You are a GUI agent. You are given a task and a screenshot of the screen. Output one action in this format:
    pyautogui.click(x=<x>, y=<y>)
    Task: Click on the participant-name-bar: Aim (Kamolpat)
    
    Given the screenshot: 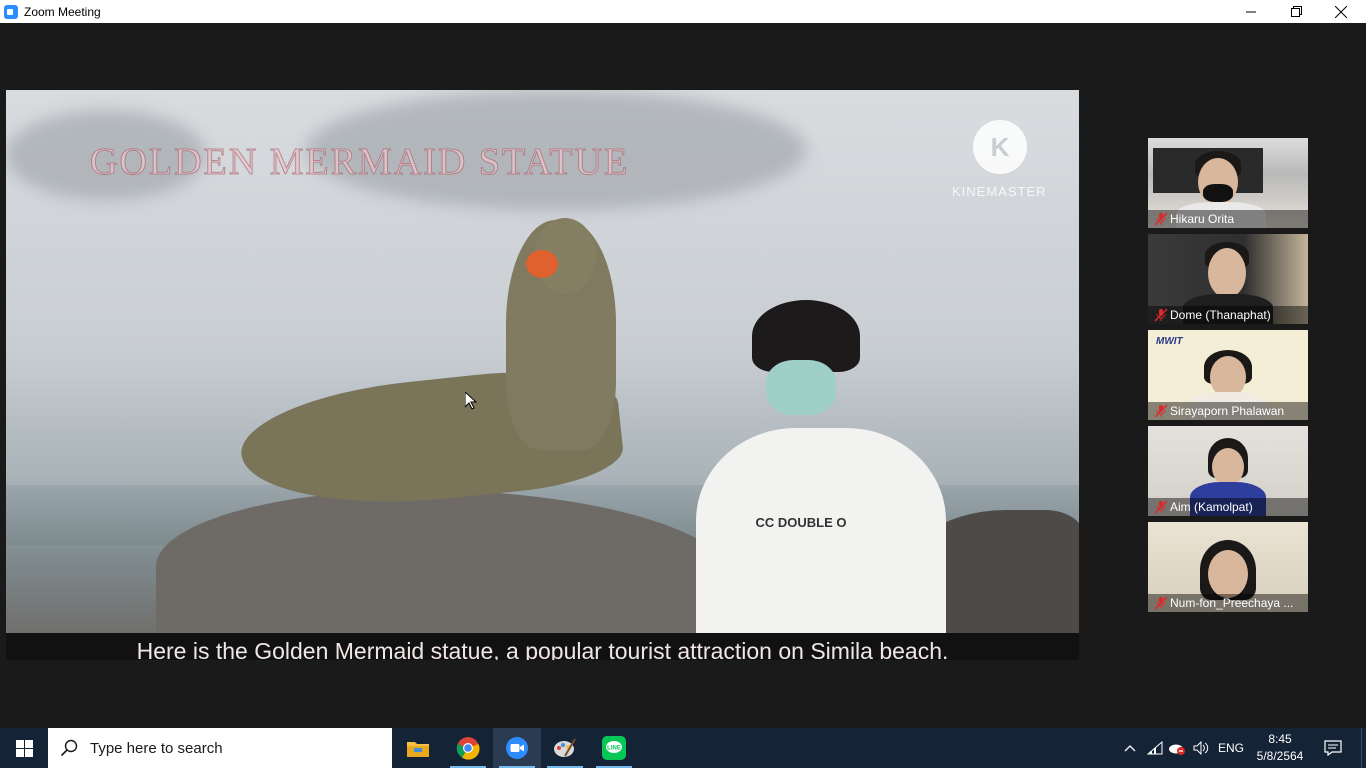 What is the action you would take?
    pyautogui.click(x=1228, y=507)
    